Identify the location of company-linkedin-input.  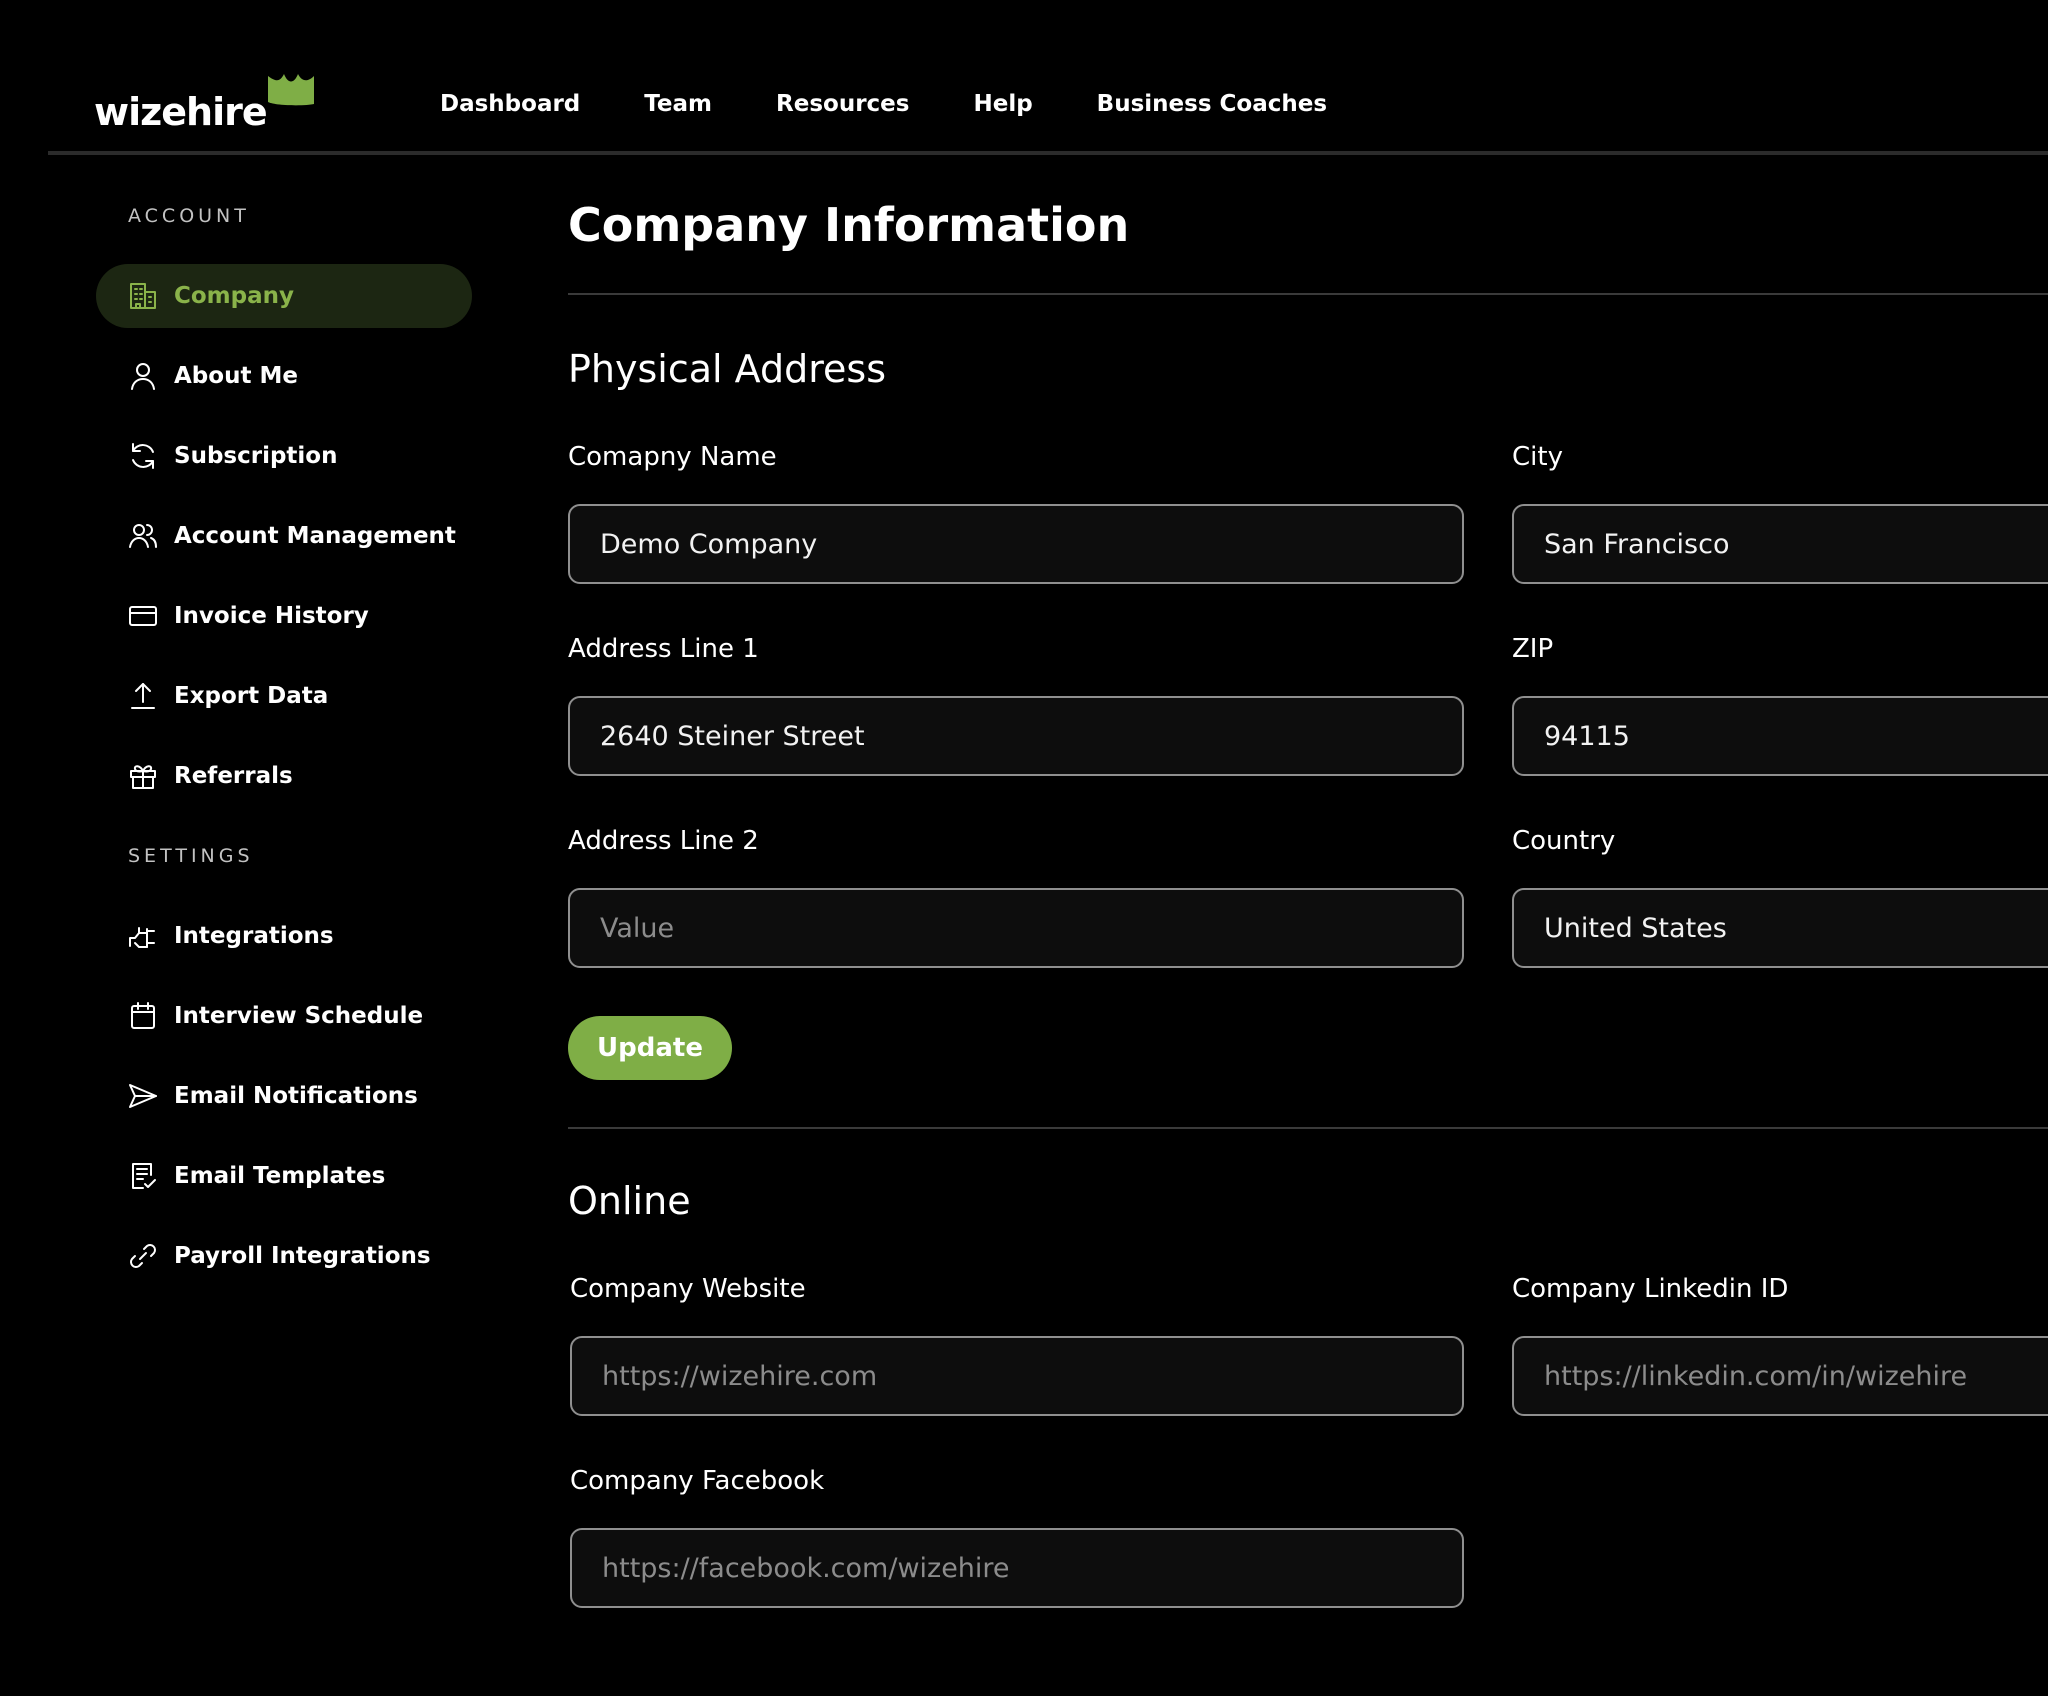
(1780, 1376).